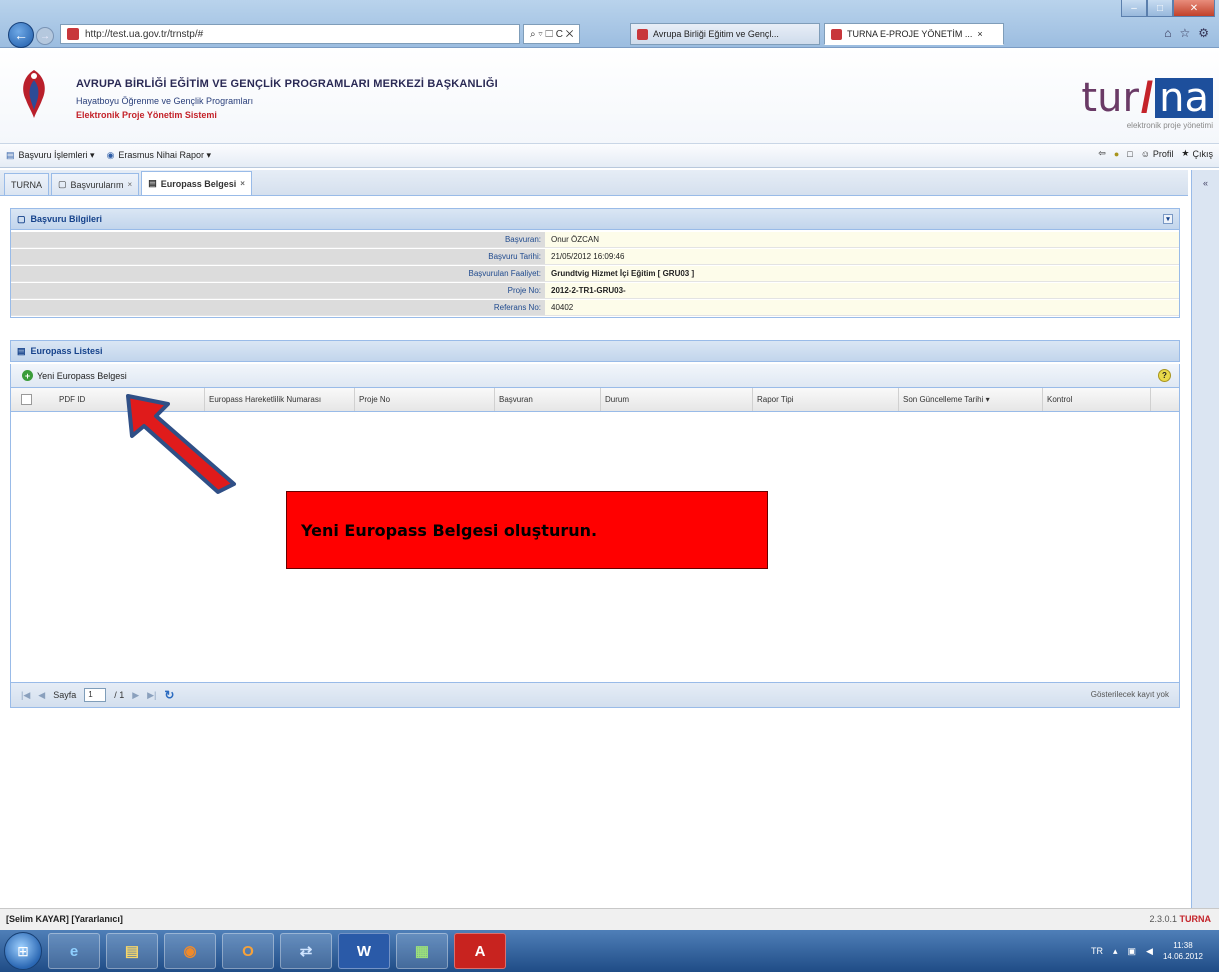 The image size is (1219, 972). I want to click on column-rapor-tipi: Rapor Tipi, so click(826, 399).